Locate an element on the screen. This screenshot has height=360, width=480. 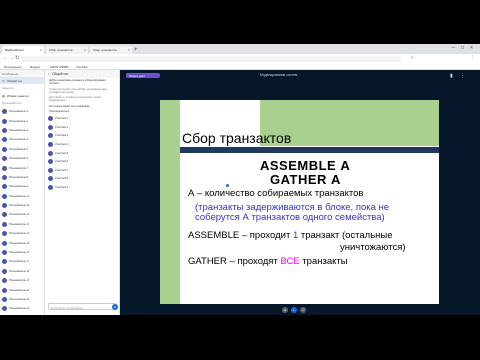
user-list-item: Пользователь 7 is located at coordinates (22, 167).